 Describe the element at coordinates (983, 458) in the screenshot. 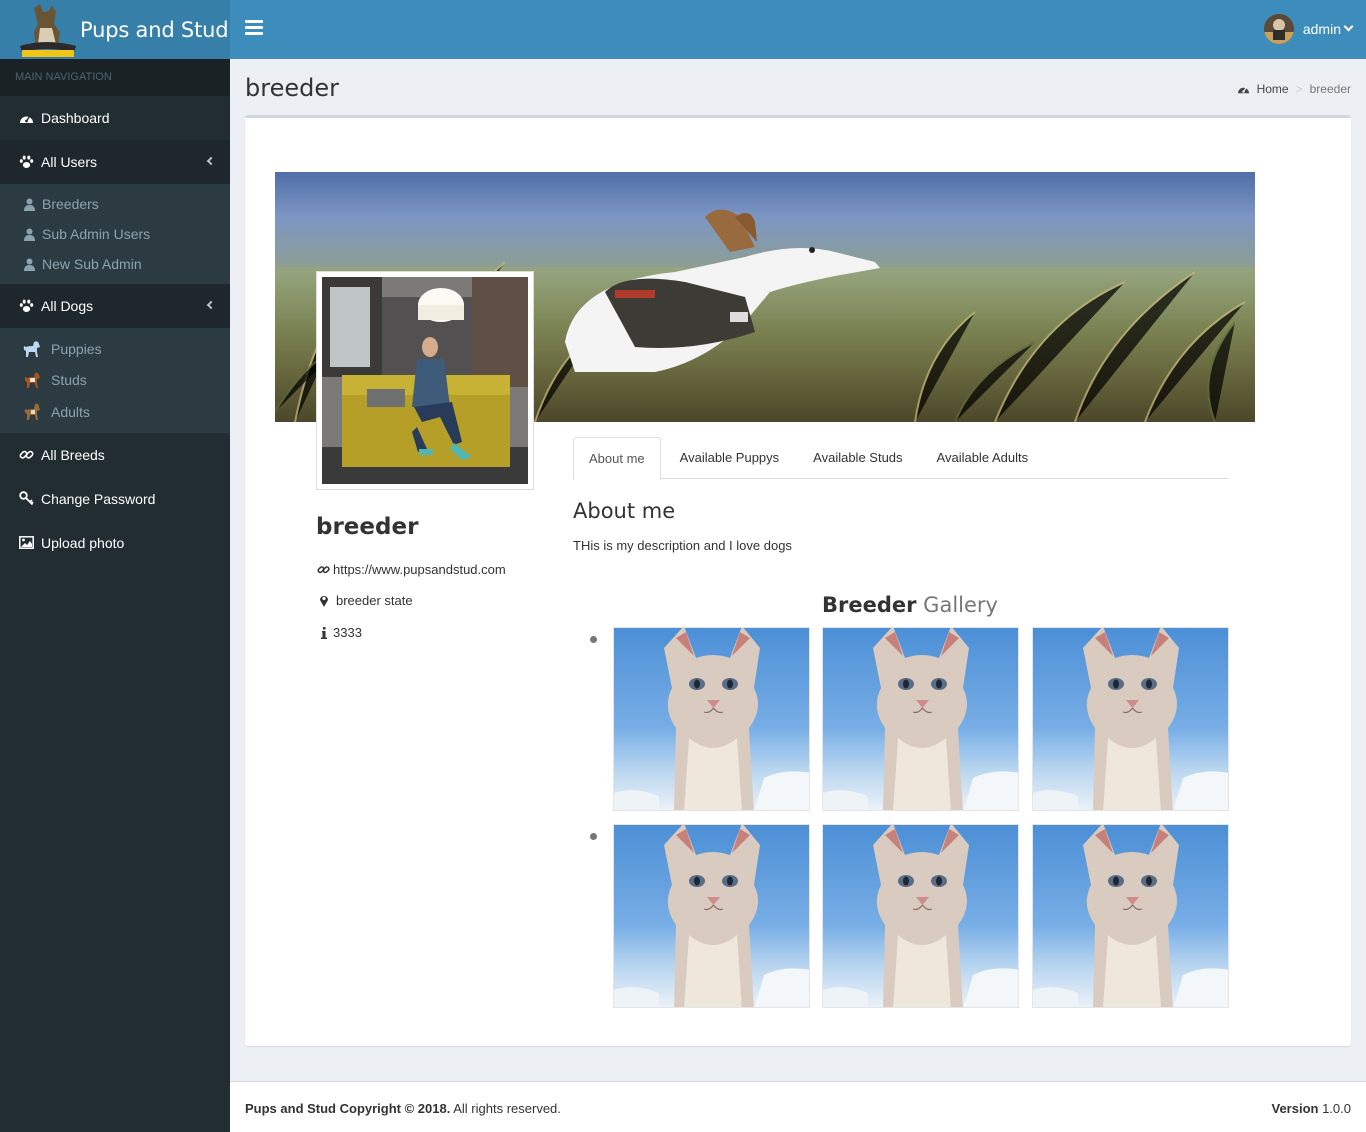

I see `tab-available-adults: Available Adults` at that location.